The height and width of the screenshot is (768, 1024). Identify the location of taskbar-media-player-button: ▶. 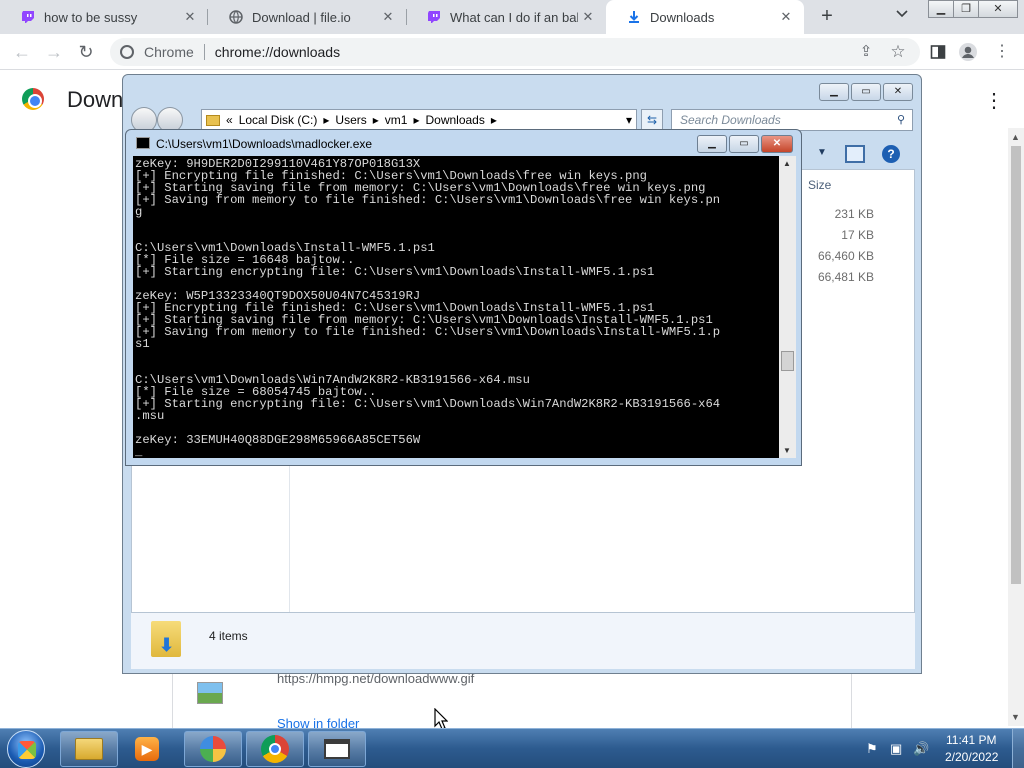
(147, 749).